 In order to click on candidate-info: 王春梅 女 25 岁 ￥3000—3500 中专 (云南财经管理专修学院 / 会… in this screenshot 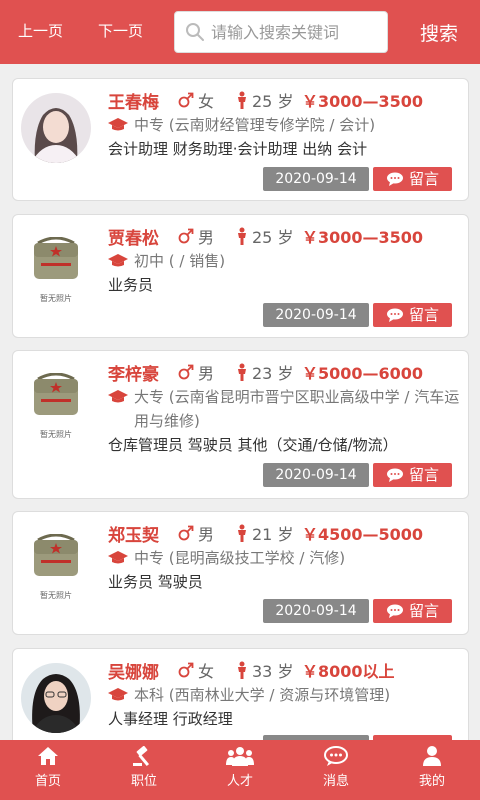, I will do `click(285, 124)`.